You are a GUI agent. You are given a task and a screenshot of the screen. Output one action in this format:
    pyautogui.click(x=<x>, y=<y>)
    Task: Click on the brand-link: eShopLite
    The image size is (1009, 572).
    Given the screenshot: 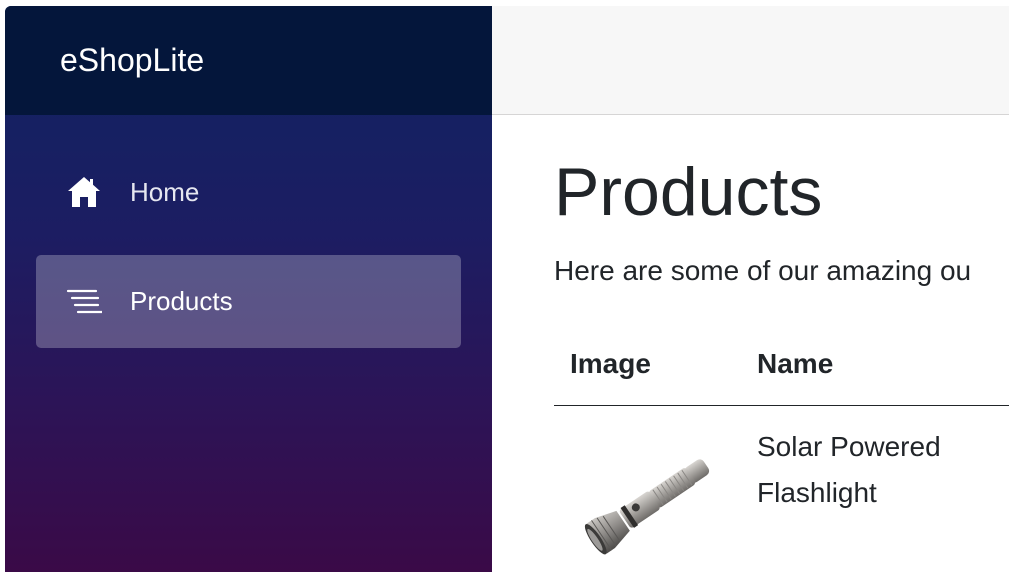 What is the action you would take?
    pyautogui.click(x=132, y=60)
    